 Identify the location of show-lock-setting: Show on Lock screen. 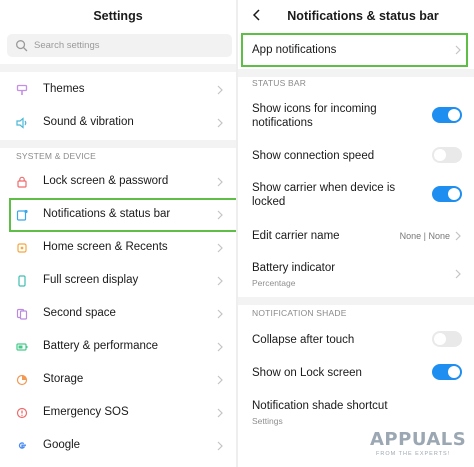
(356, 372).